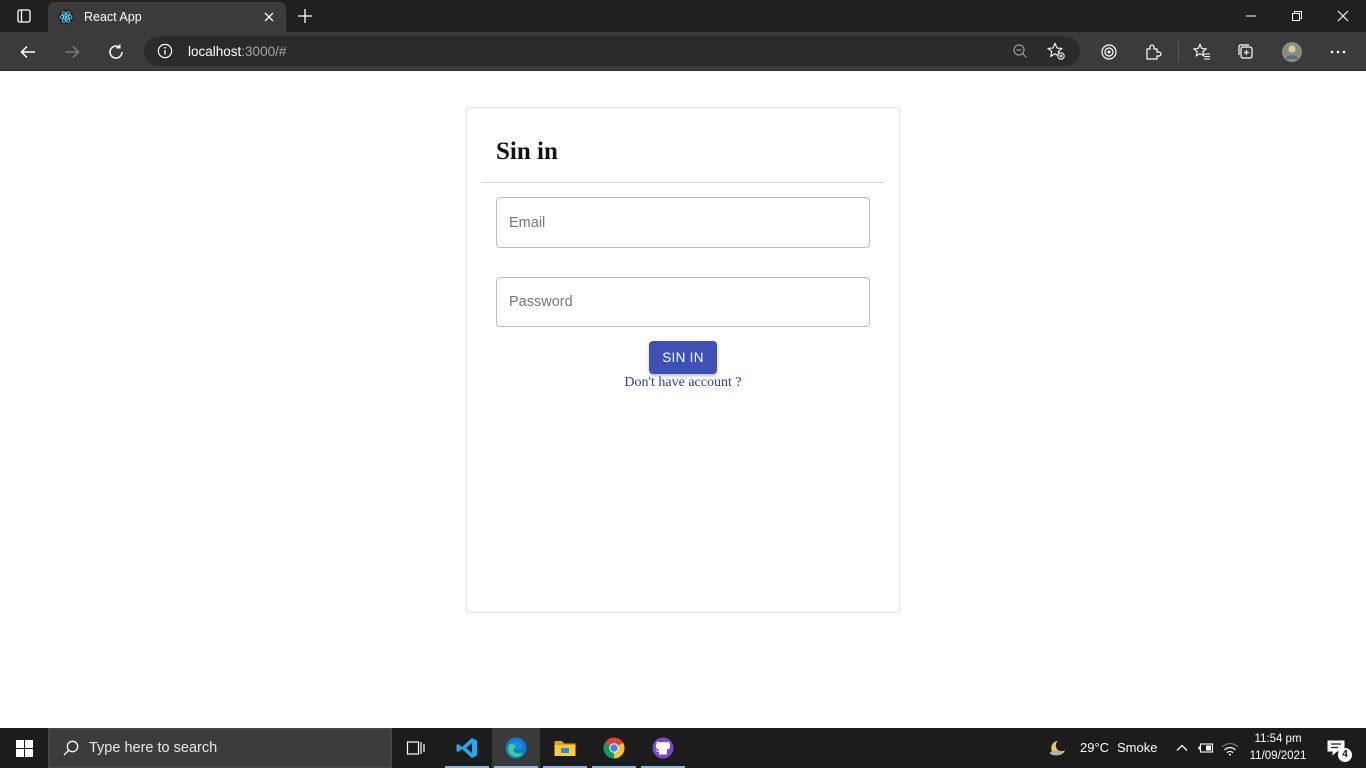 The width and height of the screenshot is (1366, 768). What do you see at coordinates (1246, 52) in the screenshot?
I see `collections-icon` at bounding box center [1246, 52].